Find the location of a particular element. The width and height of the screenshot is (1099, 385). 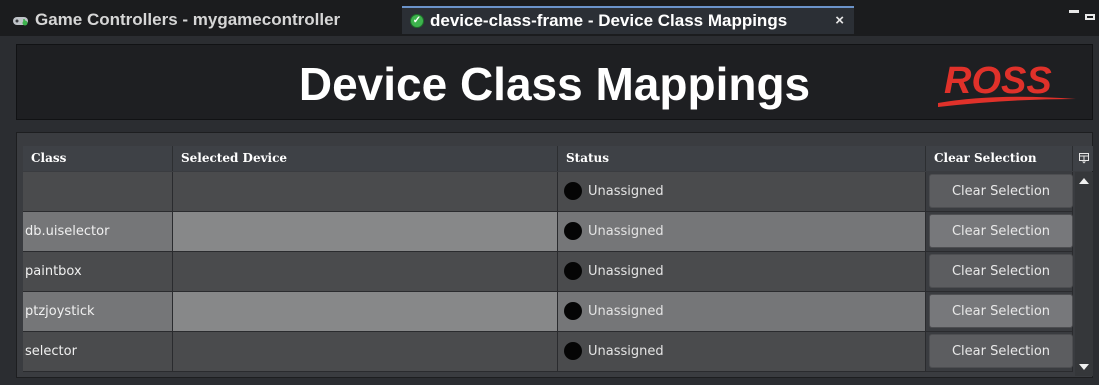

class-cell: ptzjoystick is located at coordinates (98, 311).